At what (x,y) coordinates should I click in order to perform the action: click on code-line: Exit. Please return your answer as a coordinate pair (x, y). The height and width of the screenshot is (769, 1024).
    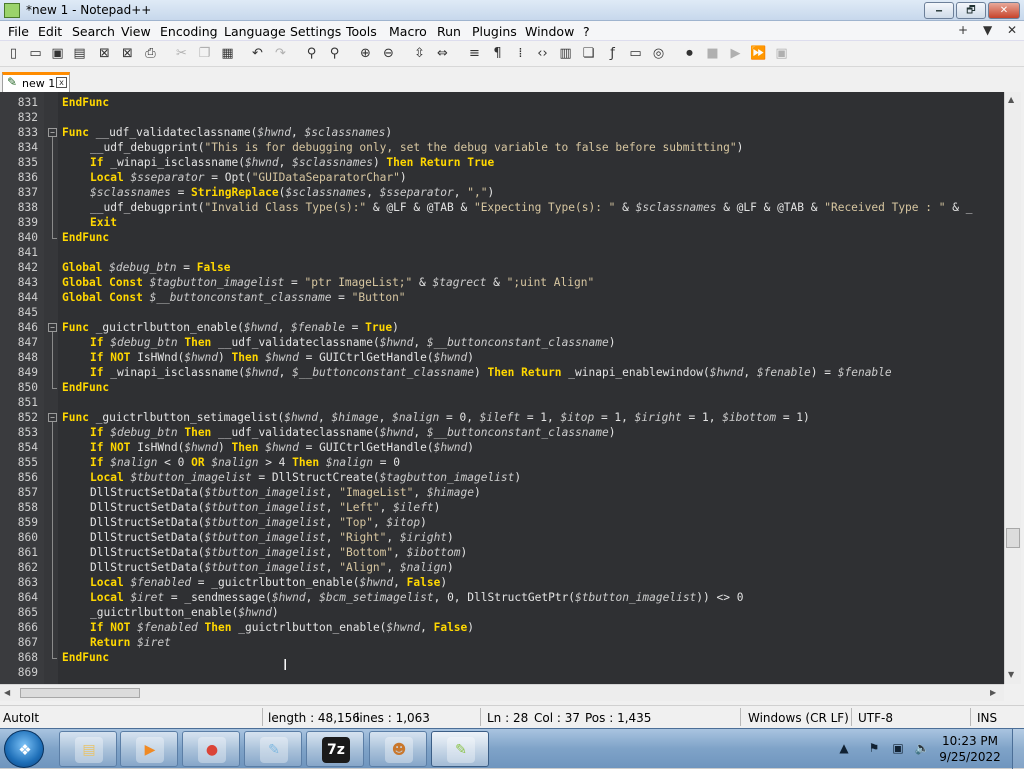
    Looking at the image, I should click on (103, 222).